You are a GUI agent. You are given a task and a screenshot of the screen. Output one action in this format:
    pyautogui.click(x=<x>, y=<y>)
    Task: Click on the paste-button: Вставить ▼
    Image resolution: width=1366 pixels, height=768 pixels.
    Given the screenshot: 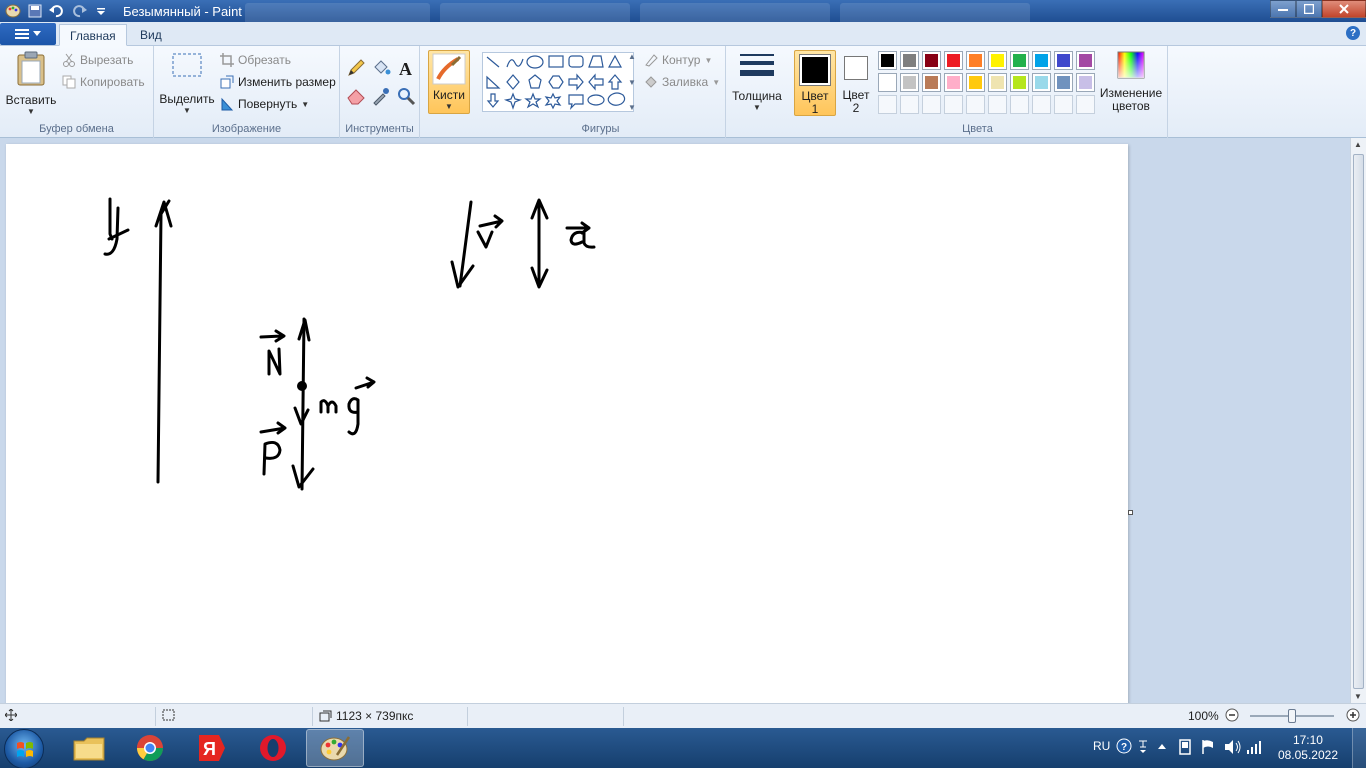 What is the action you would take?
    pyautogui.click(x=31, y=83)
    